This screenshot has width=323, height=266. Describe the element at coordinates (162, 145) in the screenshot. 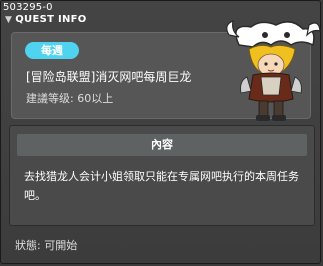

I see `content-header: 內容` at that location.